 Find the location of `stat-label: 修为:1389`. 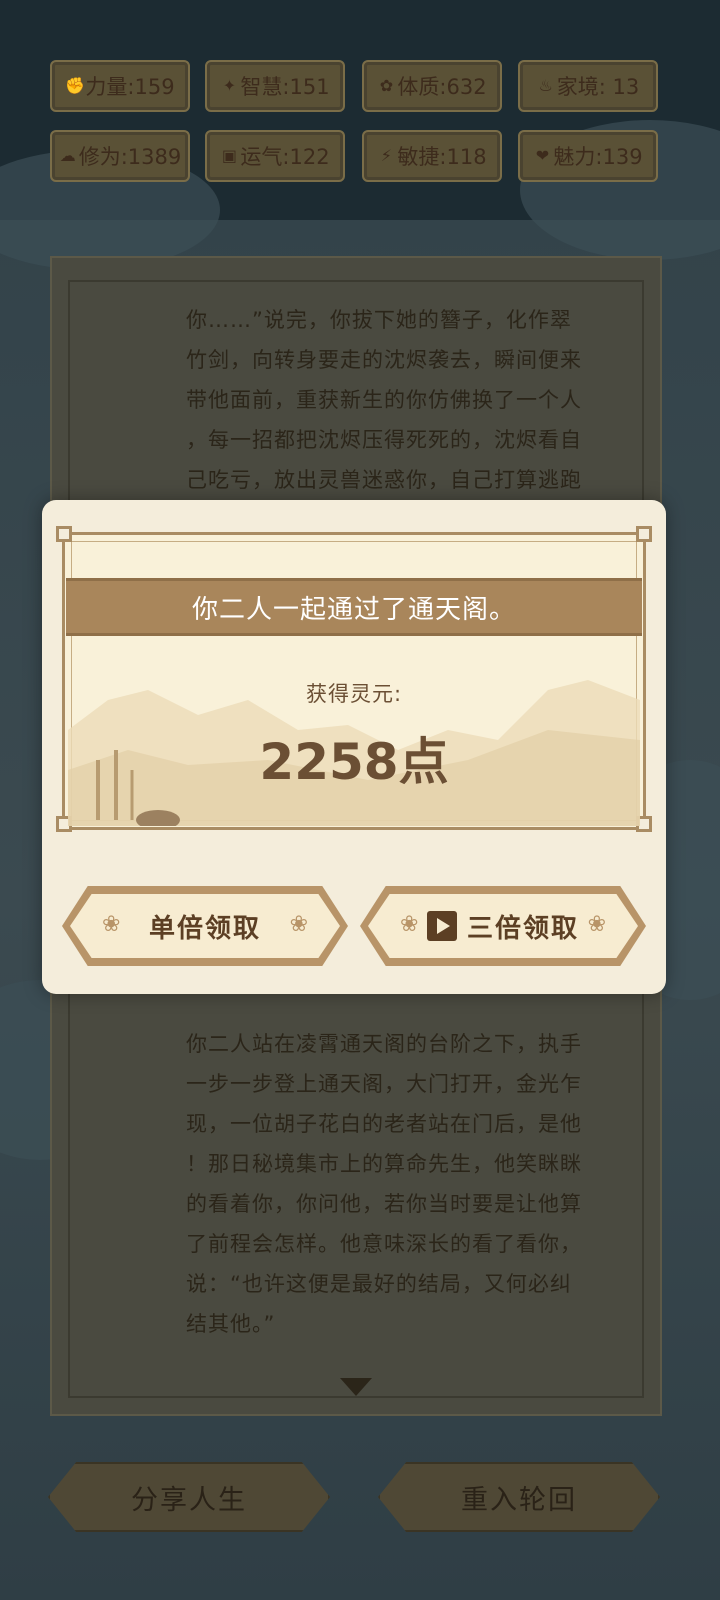

stat-label: 修为:1389 is located at coordinates (130, 157).